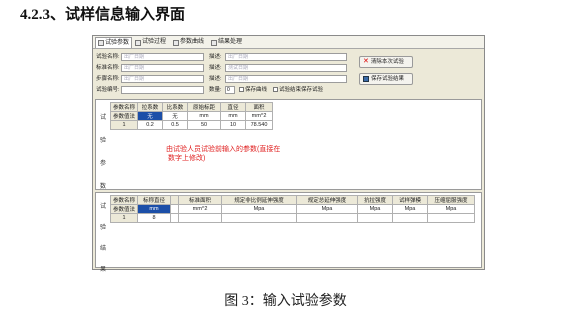 This screenshot has width=571, height=327. Describe the element at coordinates (215, 79) in the screenshot. I see `desc3-label: 描述:` at that location.